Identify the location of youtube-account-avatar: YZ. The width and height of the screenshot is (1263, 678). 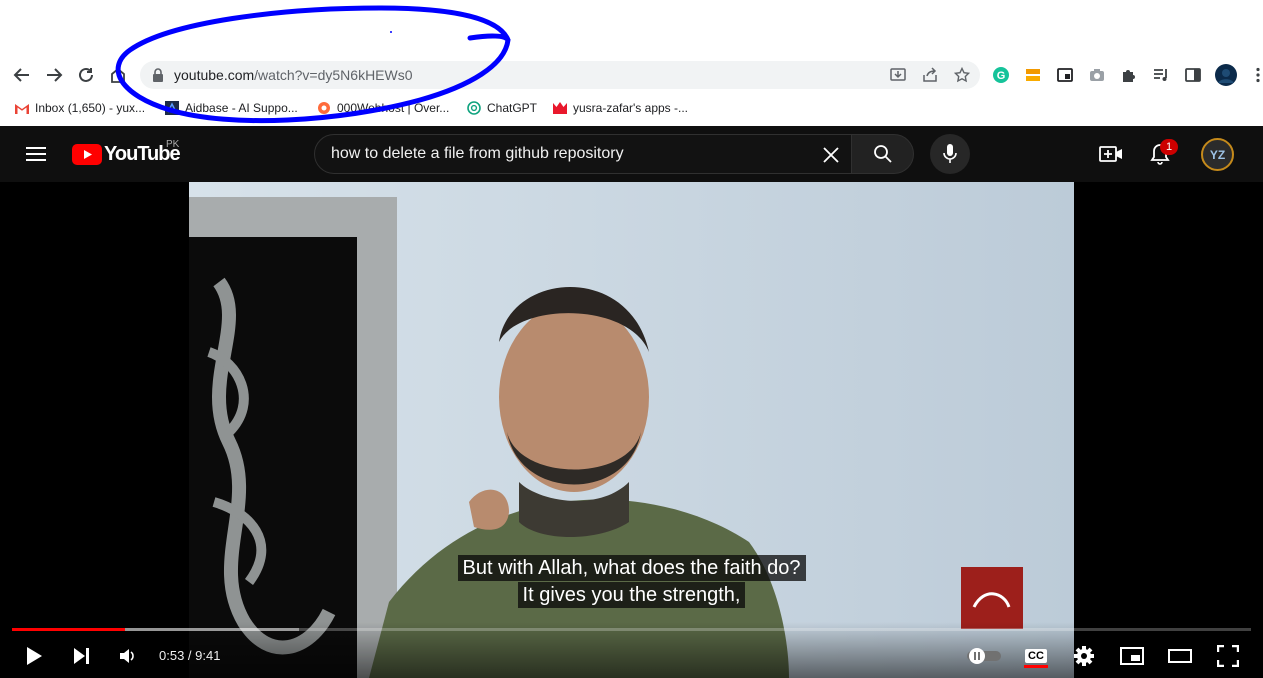
(1217, 154).